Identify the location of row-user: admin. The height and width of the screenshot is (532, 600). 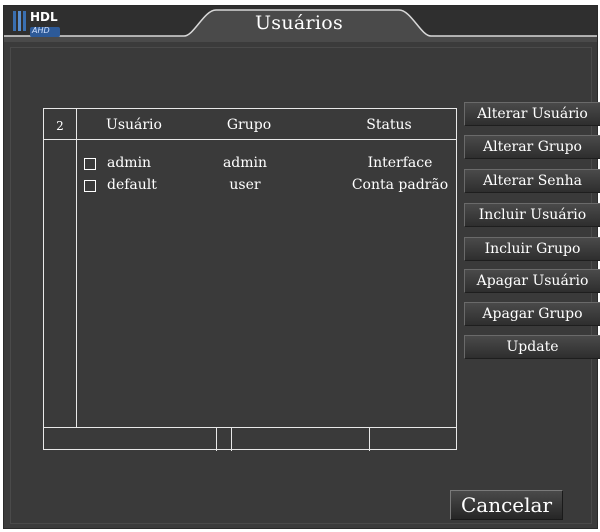
(129, 163).